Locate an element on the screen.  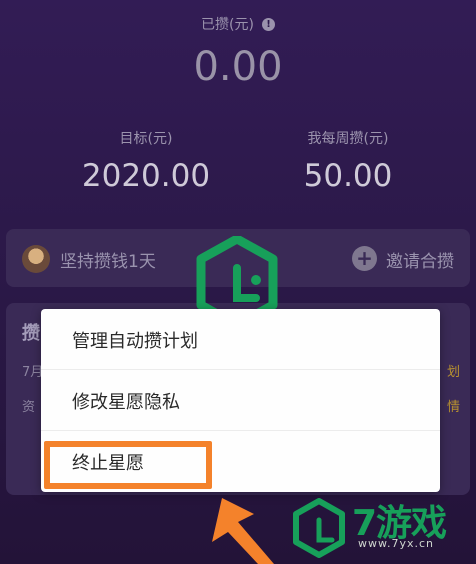
info-icon: ! is located at coordinates (268, 24).